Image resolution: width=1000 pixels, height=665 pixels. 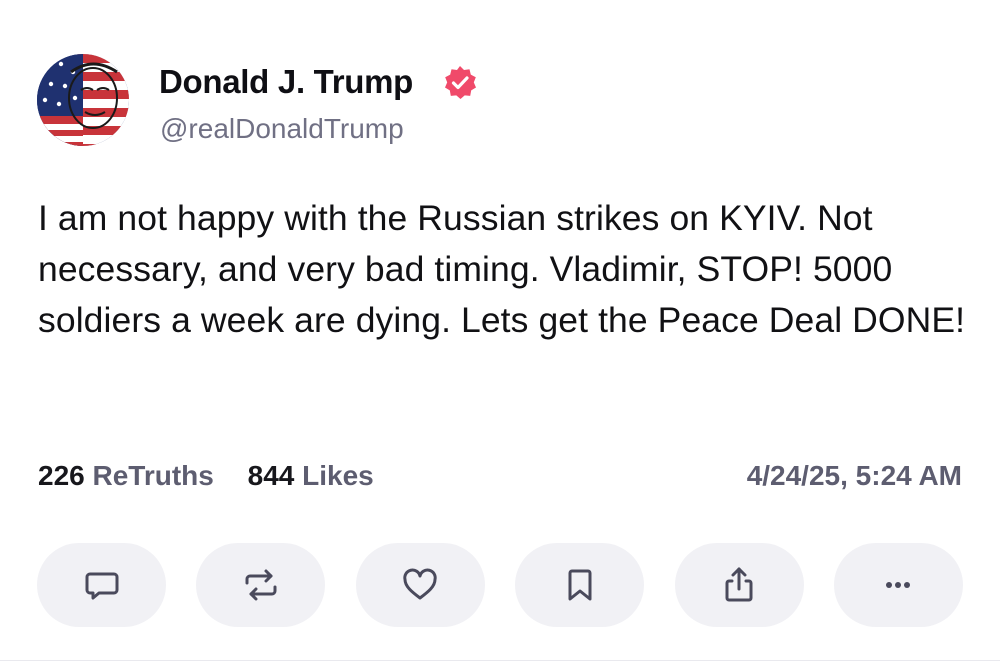 What do you see at coordinates (153, 475) in the screenshot?
I see `retruths-label: ReTruths` at bounding box center [153, 475].